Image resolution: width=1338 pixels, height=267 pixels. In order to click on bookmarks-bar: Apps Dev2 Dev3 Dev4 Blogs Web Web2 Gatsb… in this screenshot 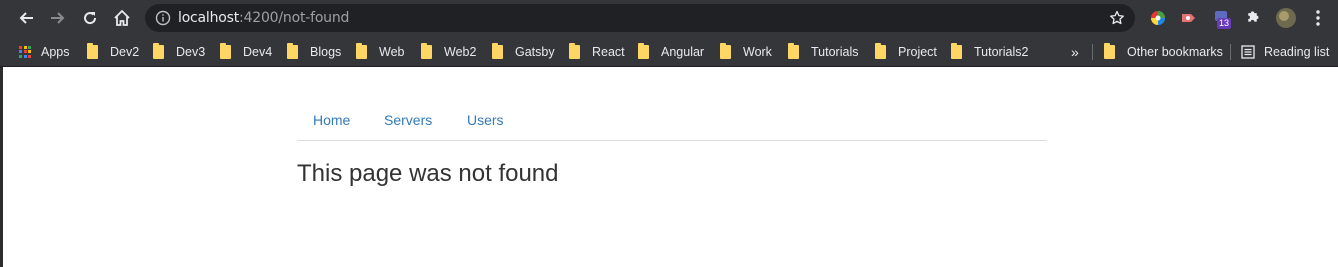, I will do `click(669, 51)`.